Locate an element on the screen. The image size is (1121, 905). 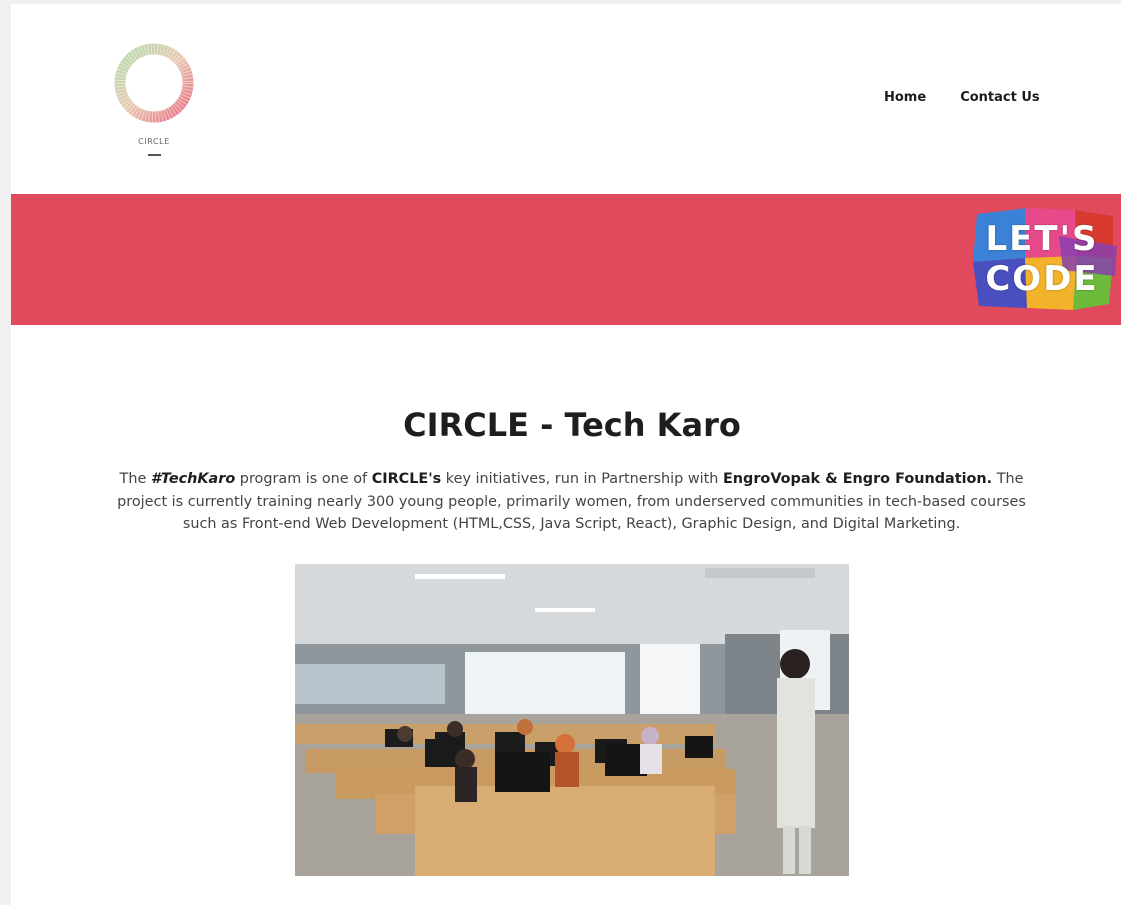
main-nav: Home Contact Us is located at coordinates (962, 97).